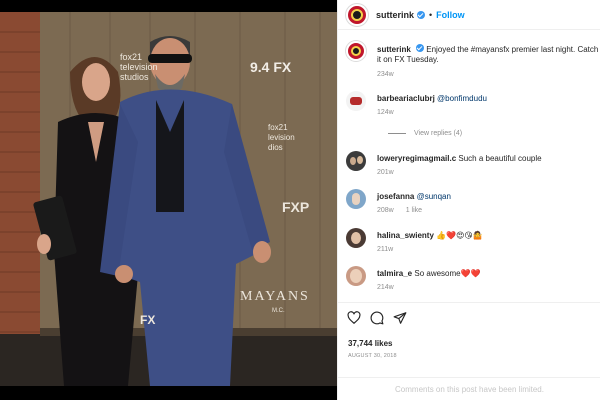 Image resolution: width=600 pixels, height=400 pixels. I want to click on comment-timestamp: 214w, so click(385, 287).